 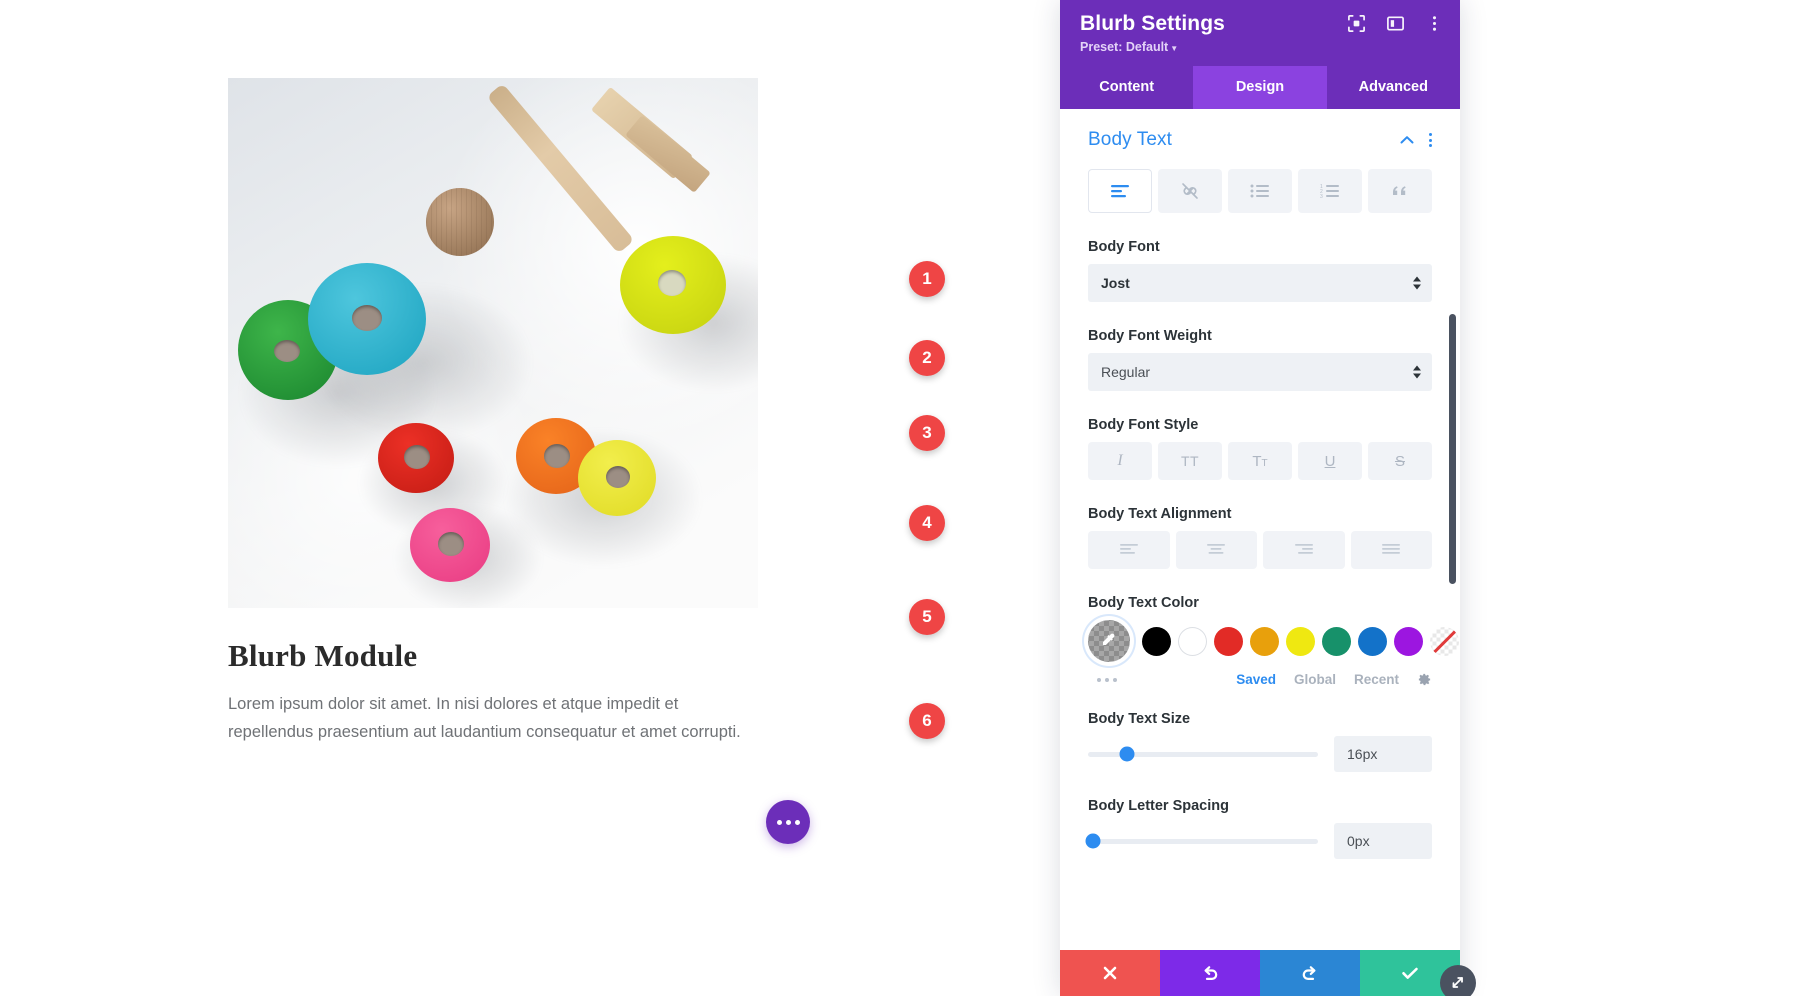 I want to click on redo-arrow-icon, so click(x=1309, y=973).